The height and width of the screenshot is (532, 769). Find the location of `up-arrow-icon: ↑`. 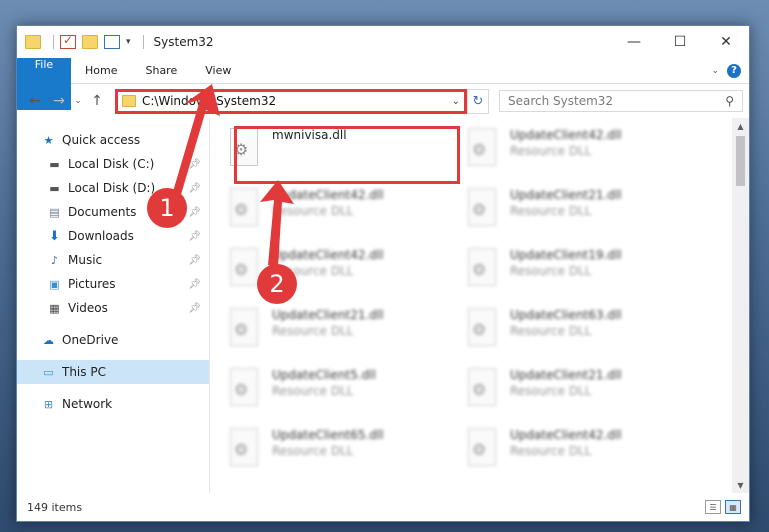

up-arrow-icon: ↑ is located at coordinates (97, 101).